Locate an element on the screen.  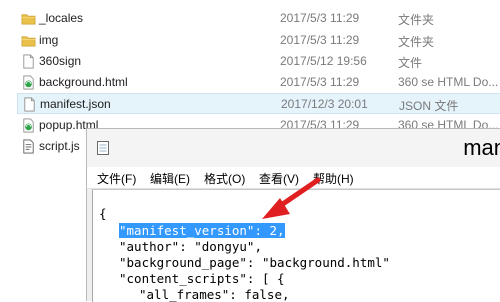
code-line-highlighted: "manifest_version": 2, is located at coordinates (202, 231).